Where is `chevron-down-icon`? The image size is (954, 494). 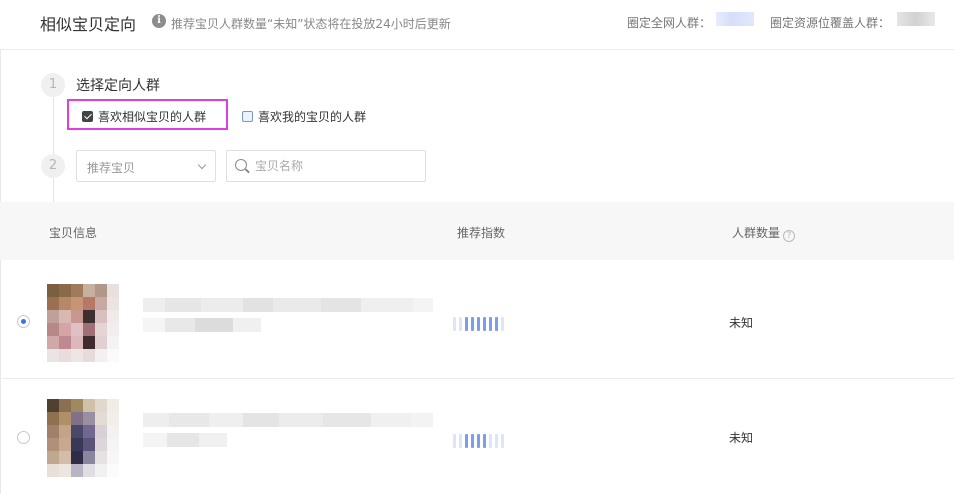 chevron-down-icon is located at coordinates (202, 165).